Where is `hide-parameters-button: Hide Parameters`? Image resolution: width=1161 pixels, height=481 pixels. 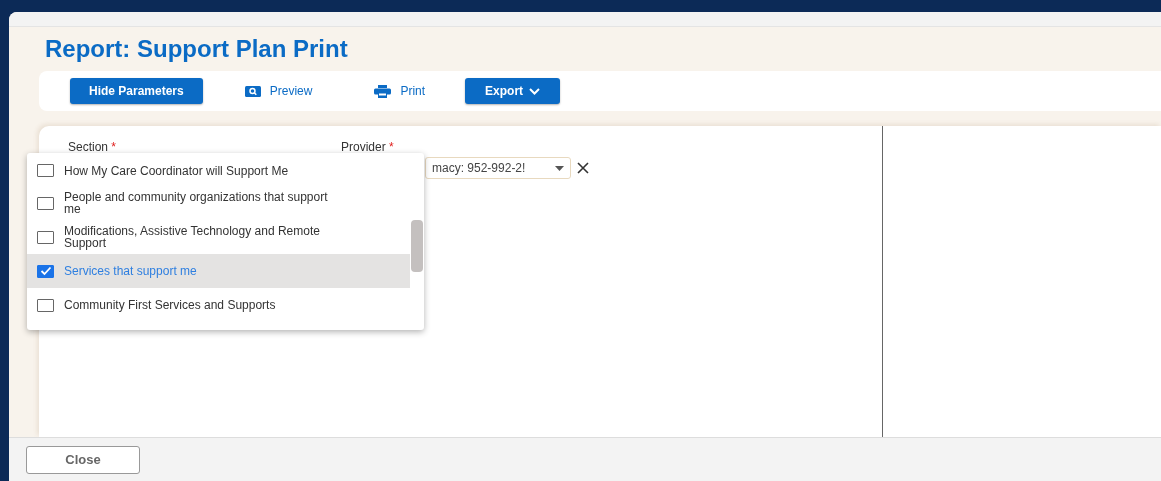 hide-parameters-button: Hide Parameters is located at coordinates (136, 91).